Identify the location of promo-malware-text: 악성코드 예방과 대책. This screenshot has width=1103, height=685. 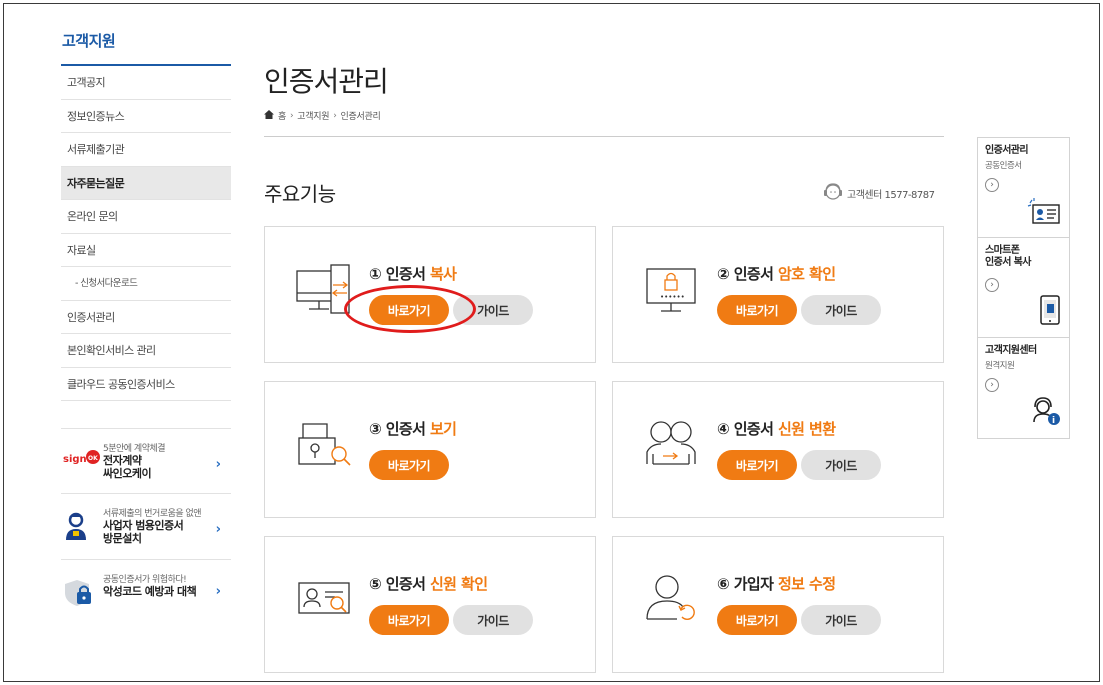
(150, 591).